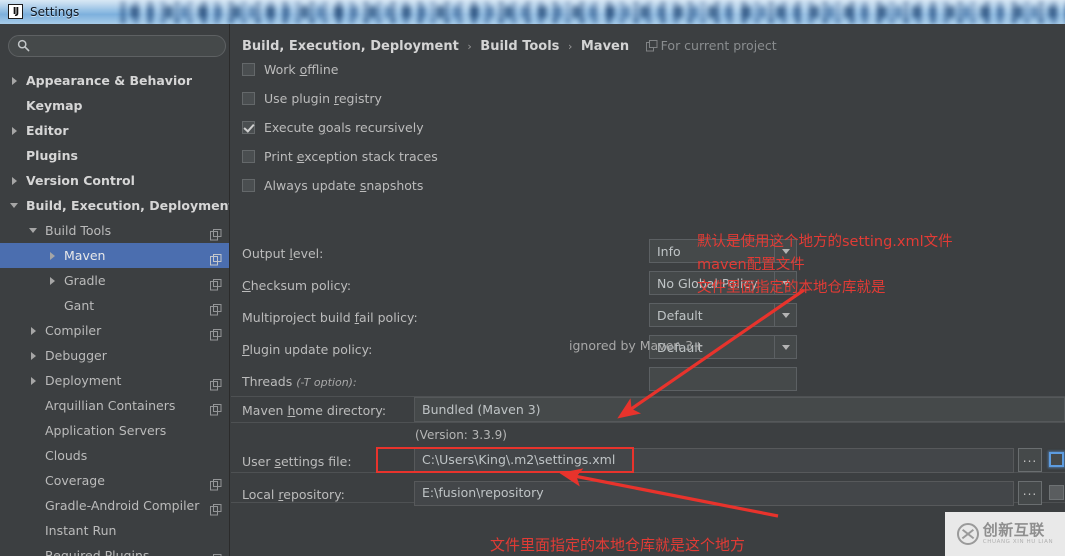 The image size is (1065, 556). Describe the element at coordinates (66, 455) in the screenshot. I see `sidebar-item-label: Clouds` at that location.